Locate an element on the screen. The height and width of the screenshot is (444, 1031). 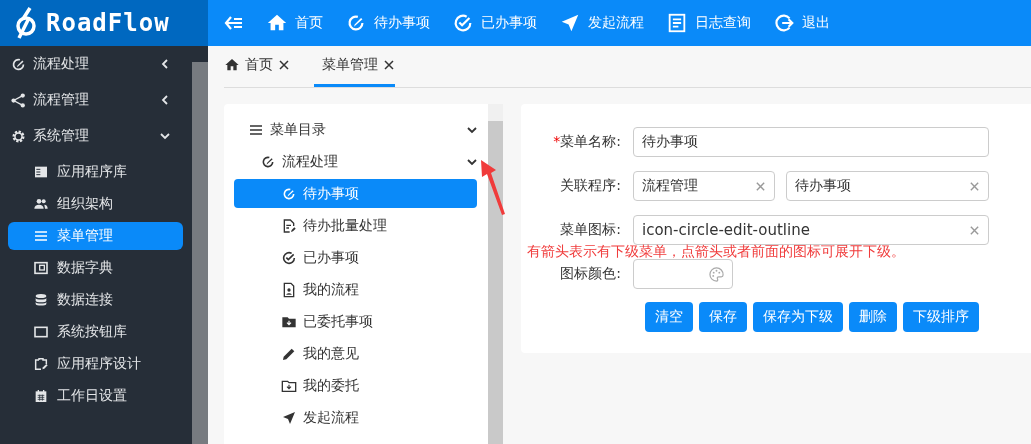
sidebar-item: 流程处理 is located at coordinates (92, 64).